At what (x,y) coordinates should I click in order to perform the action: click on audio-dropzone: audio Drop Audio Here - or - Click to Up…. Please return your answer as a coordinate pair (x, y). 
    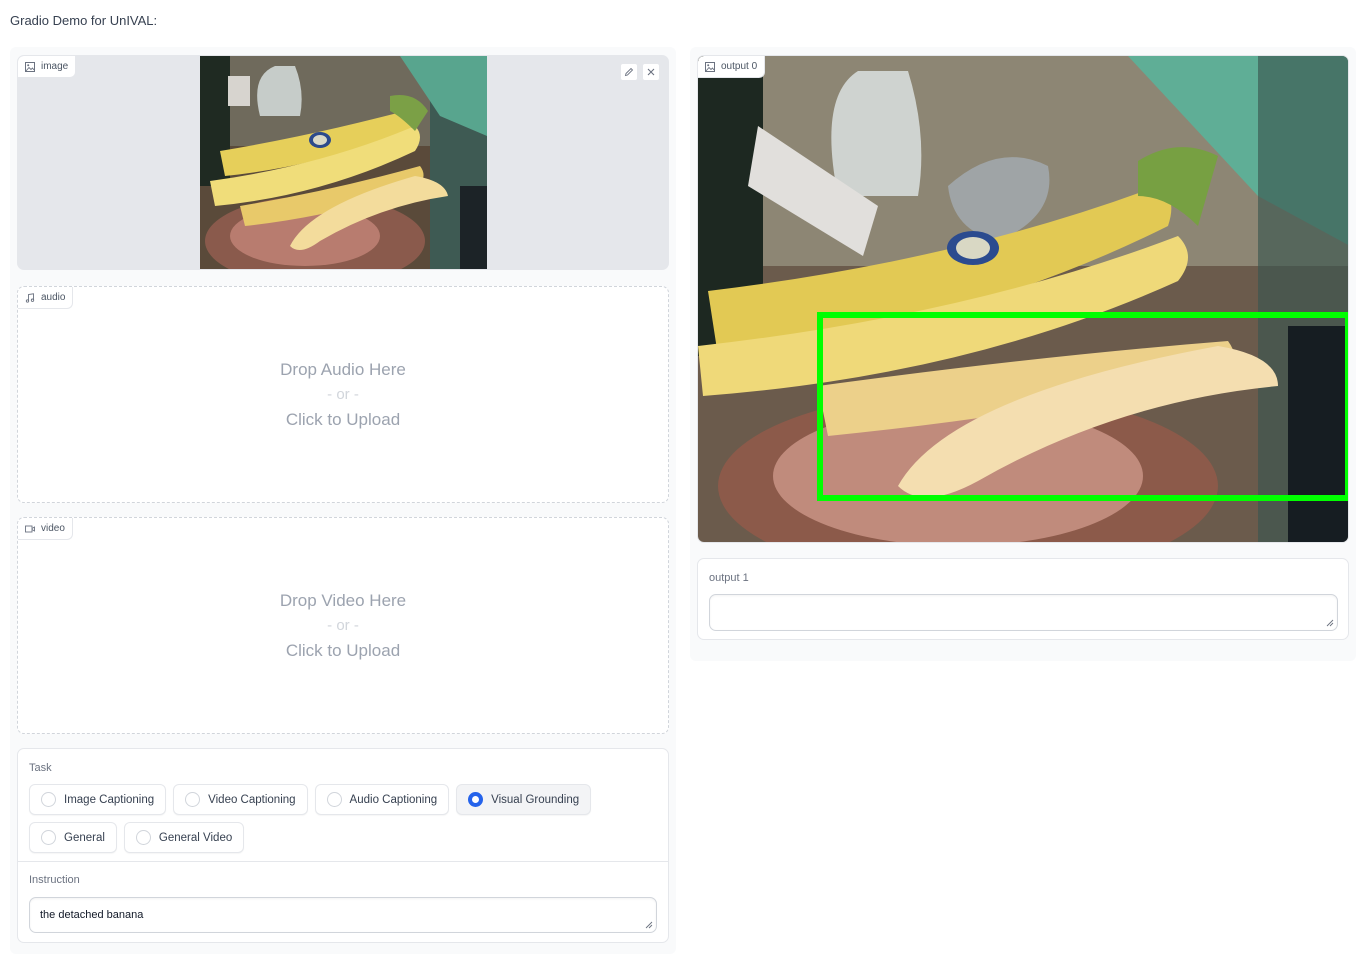
    Looking at the image, I should click on (343, 394).